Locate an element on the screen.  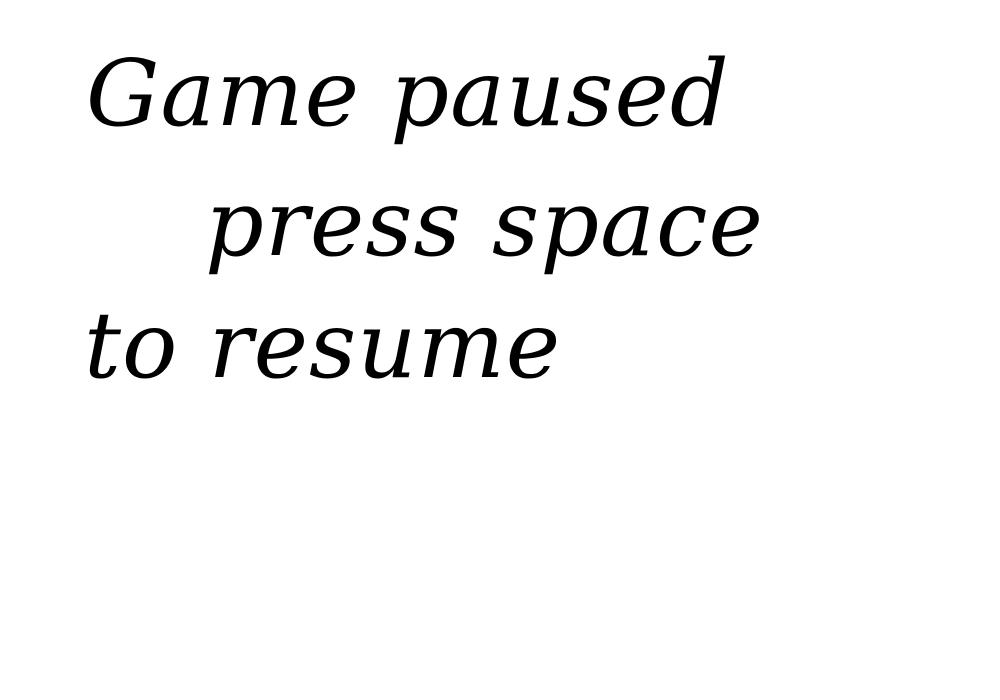
pause-title-line: Game paused is located at coordinates (408, 93).